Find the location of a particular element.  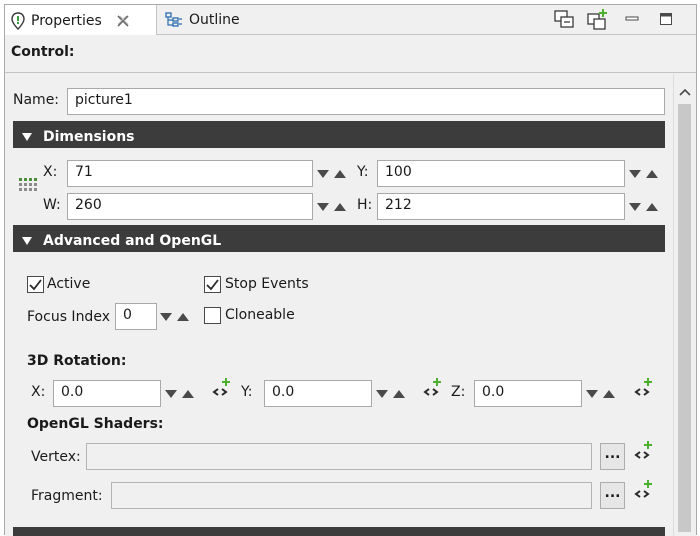

rot-y-label: Y: is located at coordinates (247, 392).